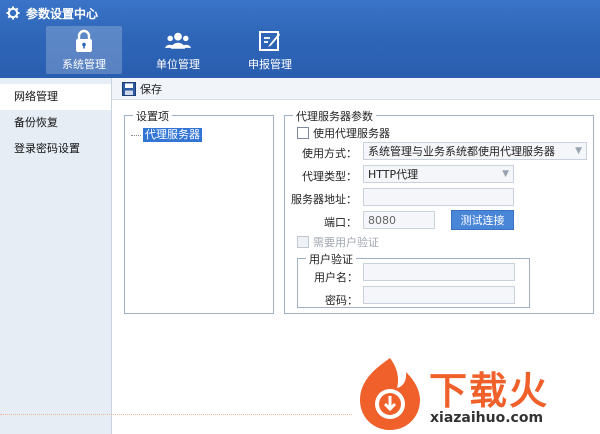 This screenshot has width=600, height=434. What do you see at coordinates (399, 220) in the screenshot?
I see `port-input: 8080` at bounding box center [399, 220].